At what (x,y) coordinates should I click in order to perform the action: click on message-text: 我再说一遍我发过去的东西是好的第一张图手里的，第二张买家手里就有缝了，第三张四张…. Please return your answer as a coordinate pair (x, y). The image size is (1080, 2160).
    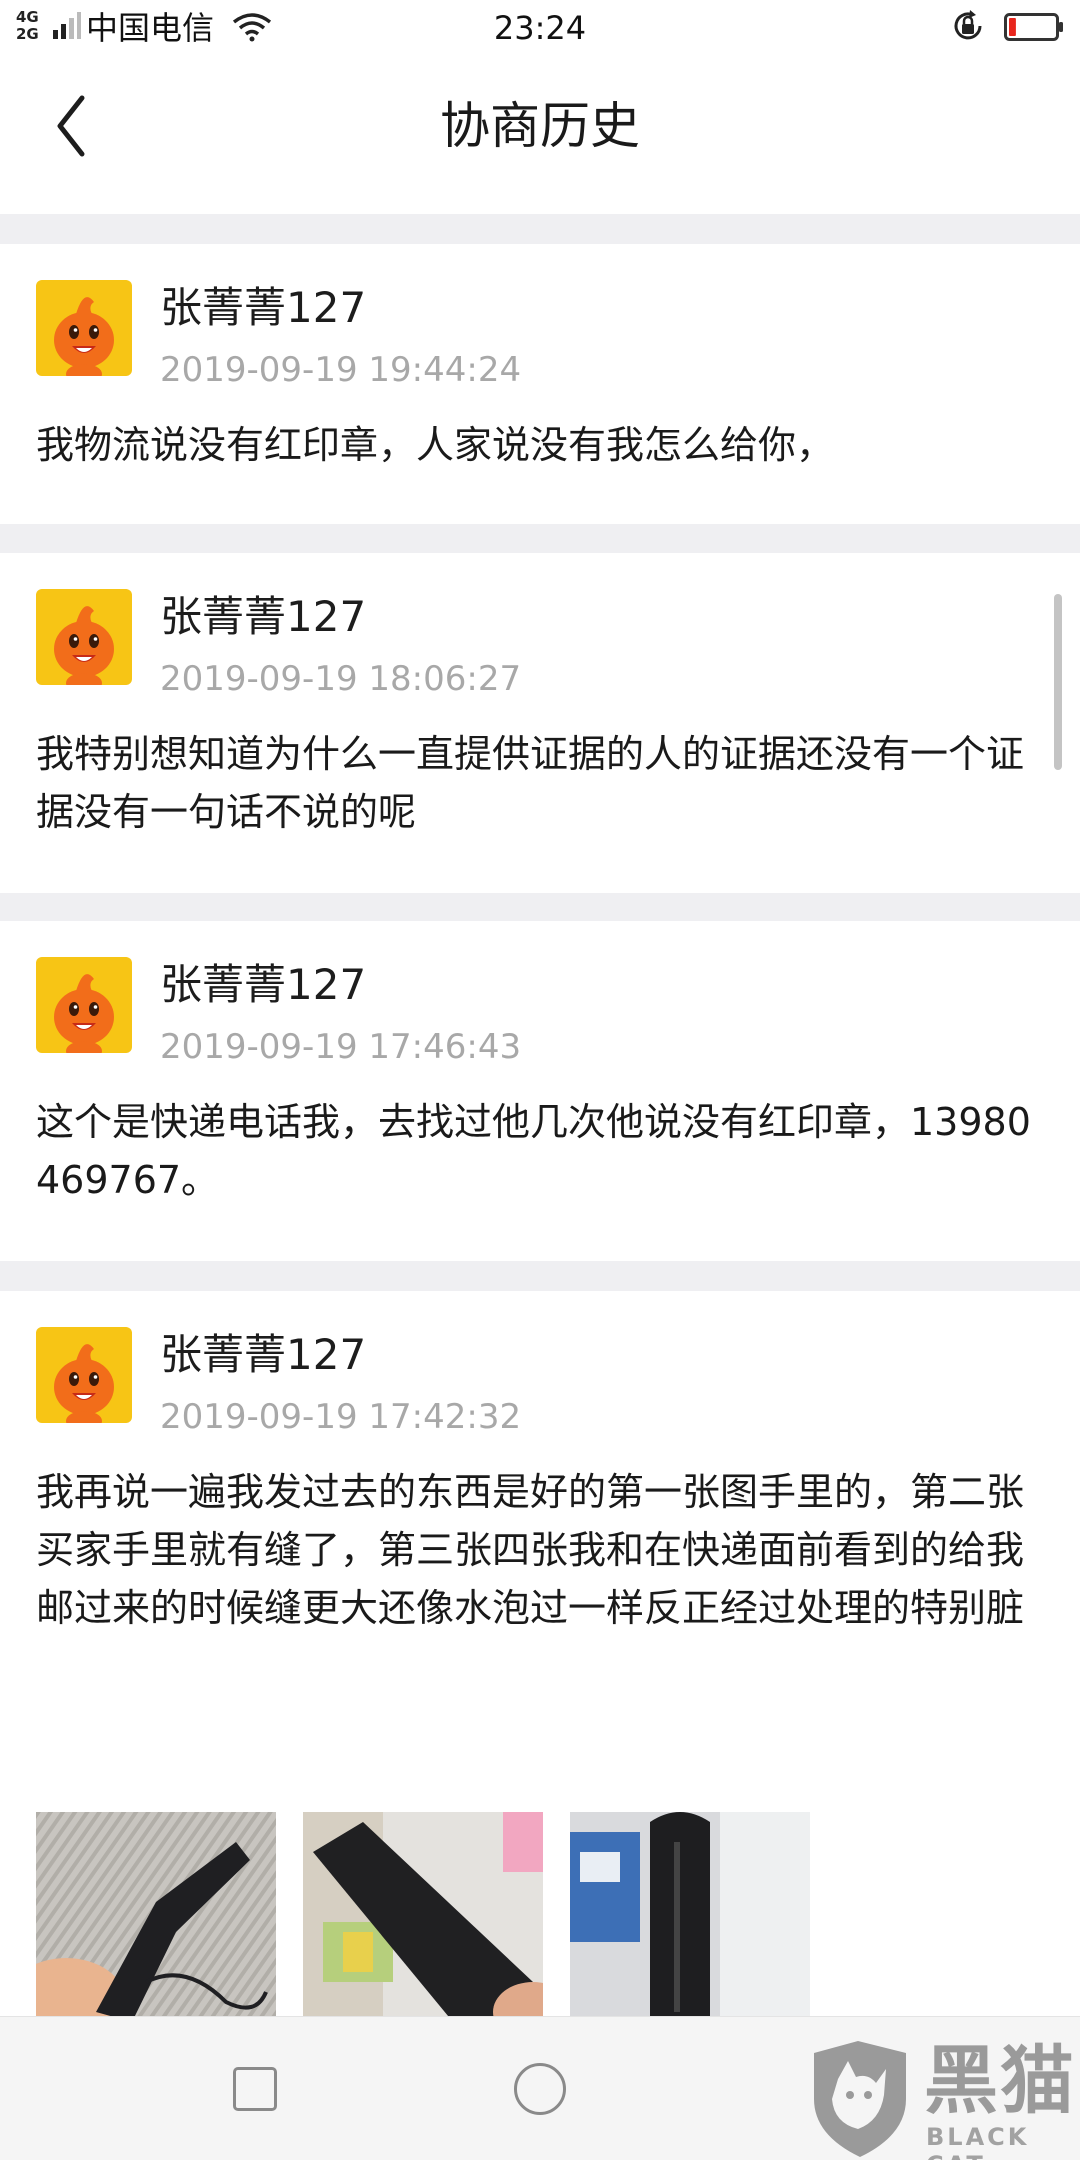
    Looking at the image, I should click on (530, 1550).